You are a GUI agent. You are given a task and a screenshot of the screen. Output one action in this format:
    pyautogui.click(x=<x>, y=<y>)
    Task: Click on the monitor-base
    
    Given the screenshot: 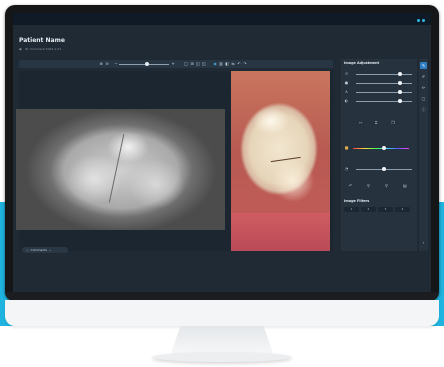 What is the action you would take?
    pyautogui.click(x=222, y=357)
    